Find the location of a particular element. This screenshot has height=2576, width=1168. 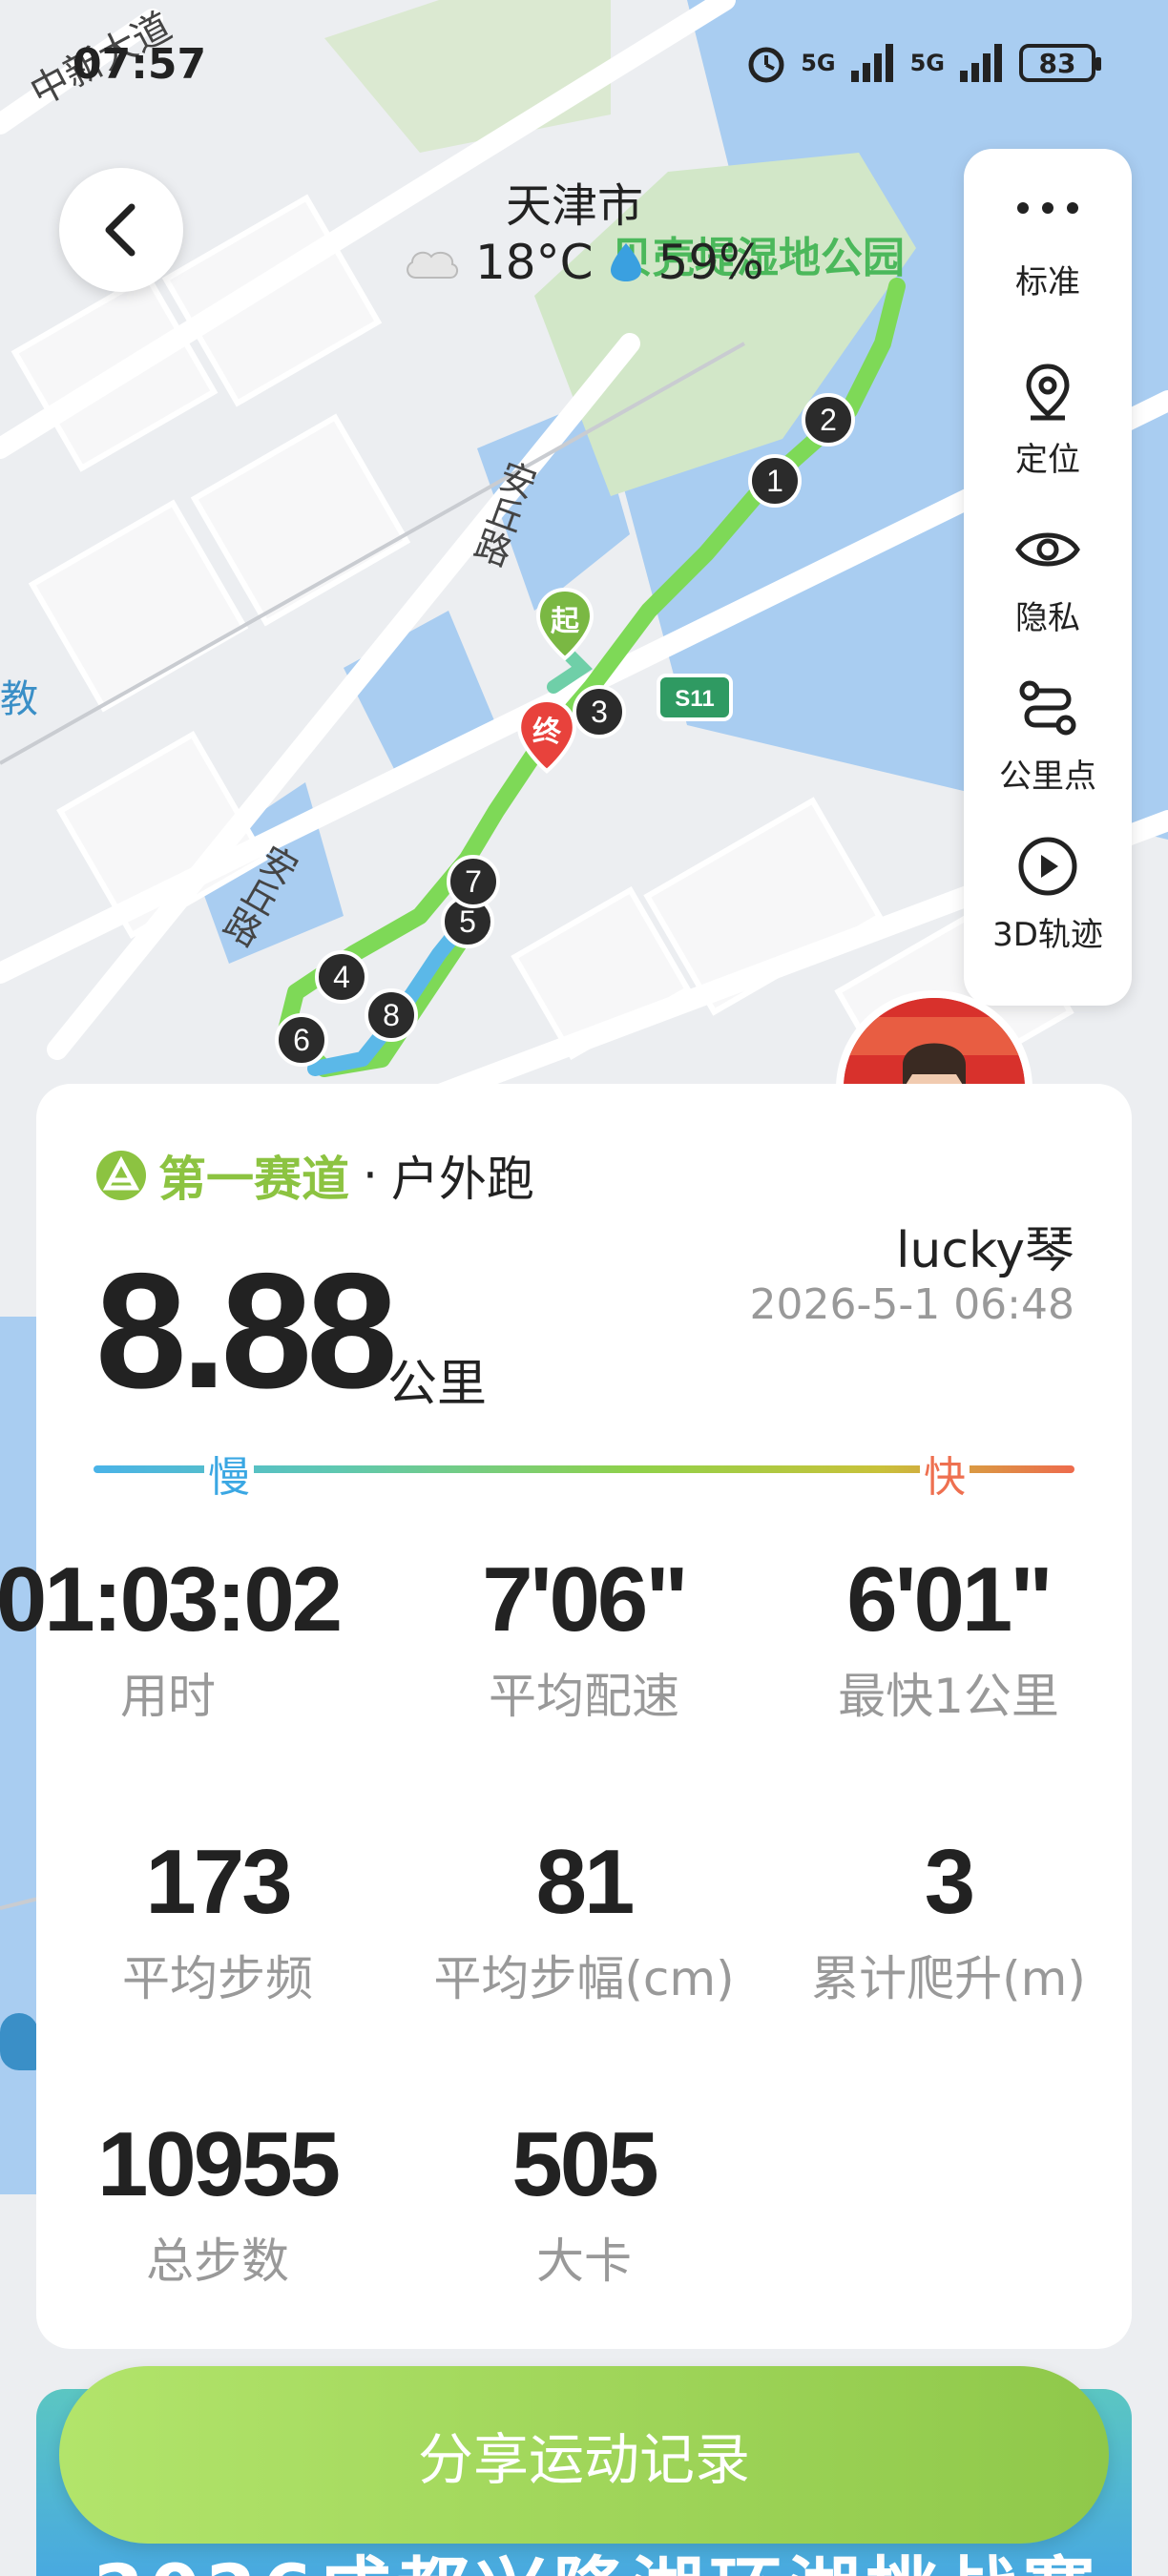

privacy-label: 隐私 is located at coordinates (1047, 618).